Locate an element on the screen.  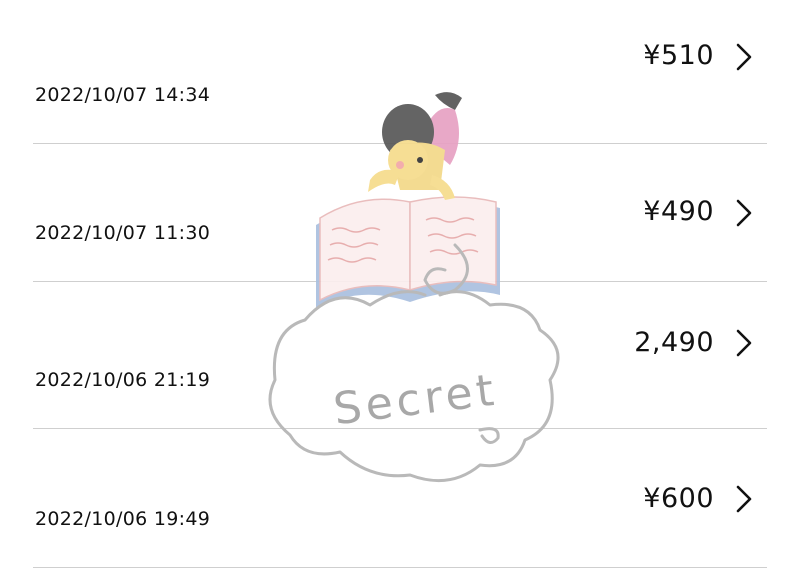
transaction-datetime: 2022/10/06 21:19 is located at coordinates (123, 380).